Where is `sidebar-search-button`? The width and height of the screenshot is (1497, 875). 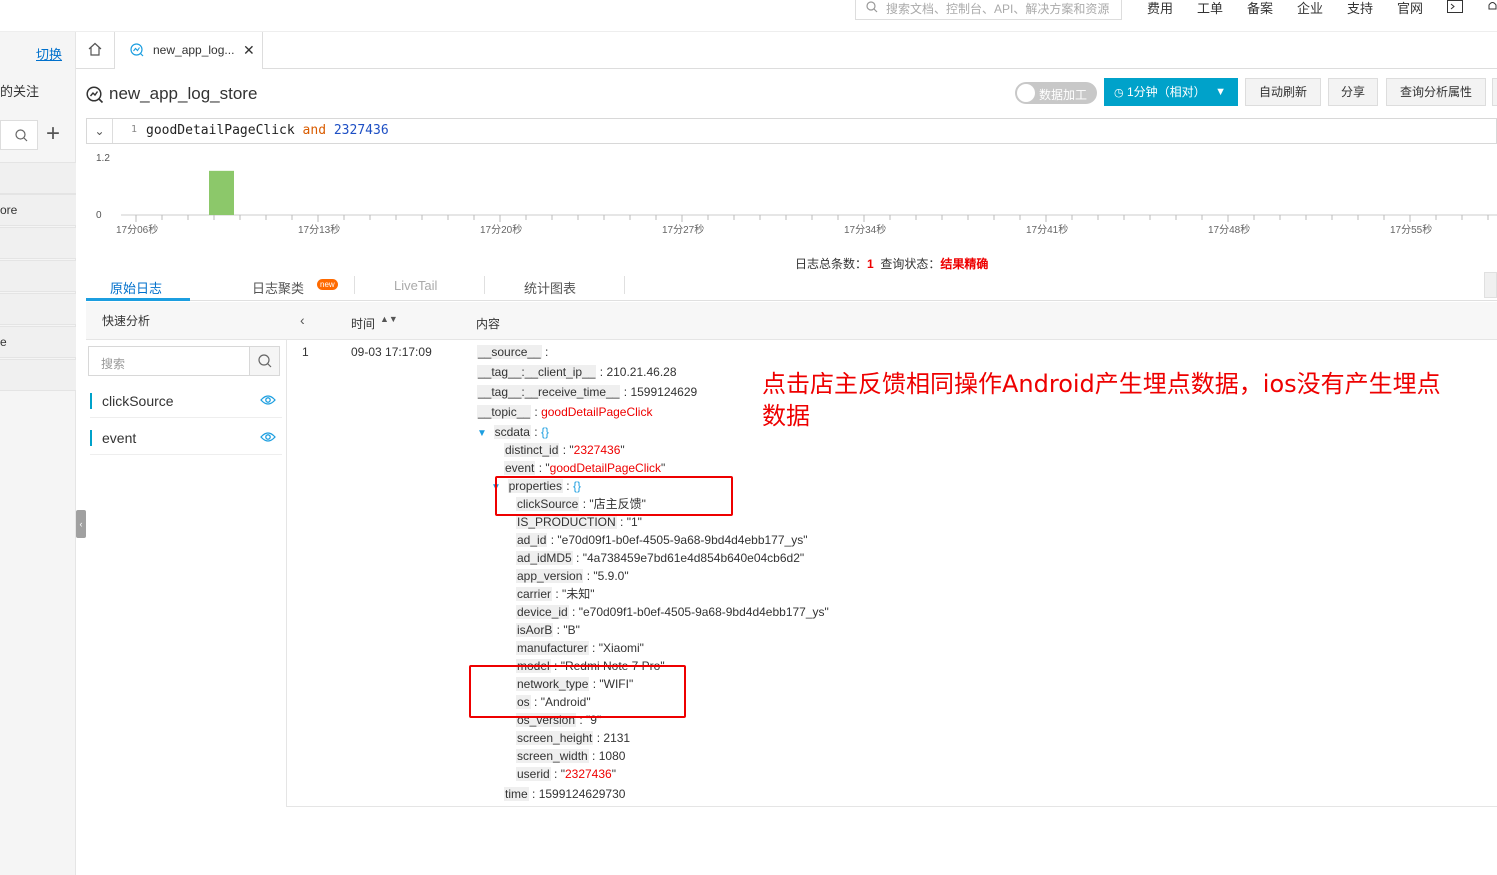
sidebar-search-button is located at coordinates (19, 135).